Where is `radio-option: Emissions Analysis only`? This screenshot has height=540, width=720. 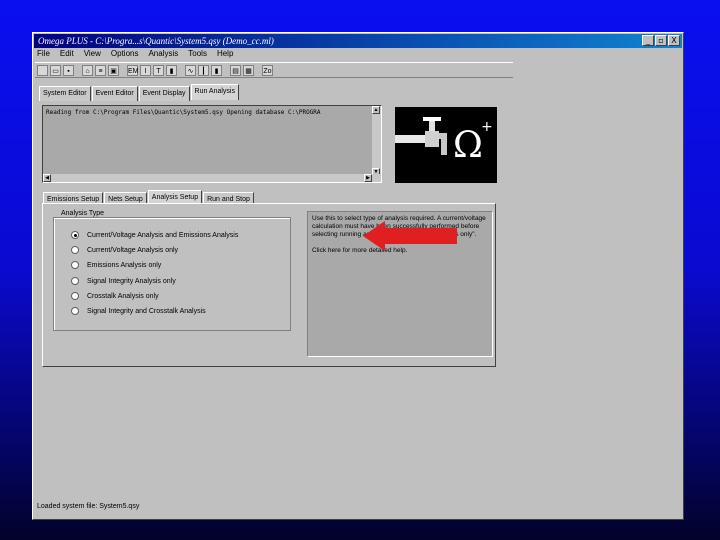
radio-option: Emissions Analysis only is located at coordinates (116, 265).